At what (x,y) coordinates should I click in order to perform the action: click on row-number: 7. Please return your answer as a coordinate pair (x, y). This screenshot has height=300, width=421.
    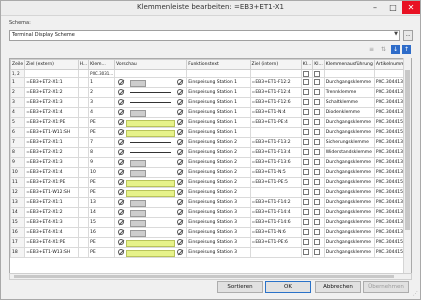
    Looking at the image, I should click on (18, 142).